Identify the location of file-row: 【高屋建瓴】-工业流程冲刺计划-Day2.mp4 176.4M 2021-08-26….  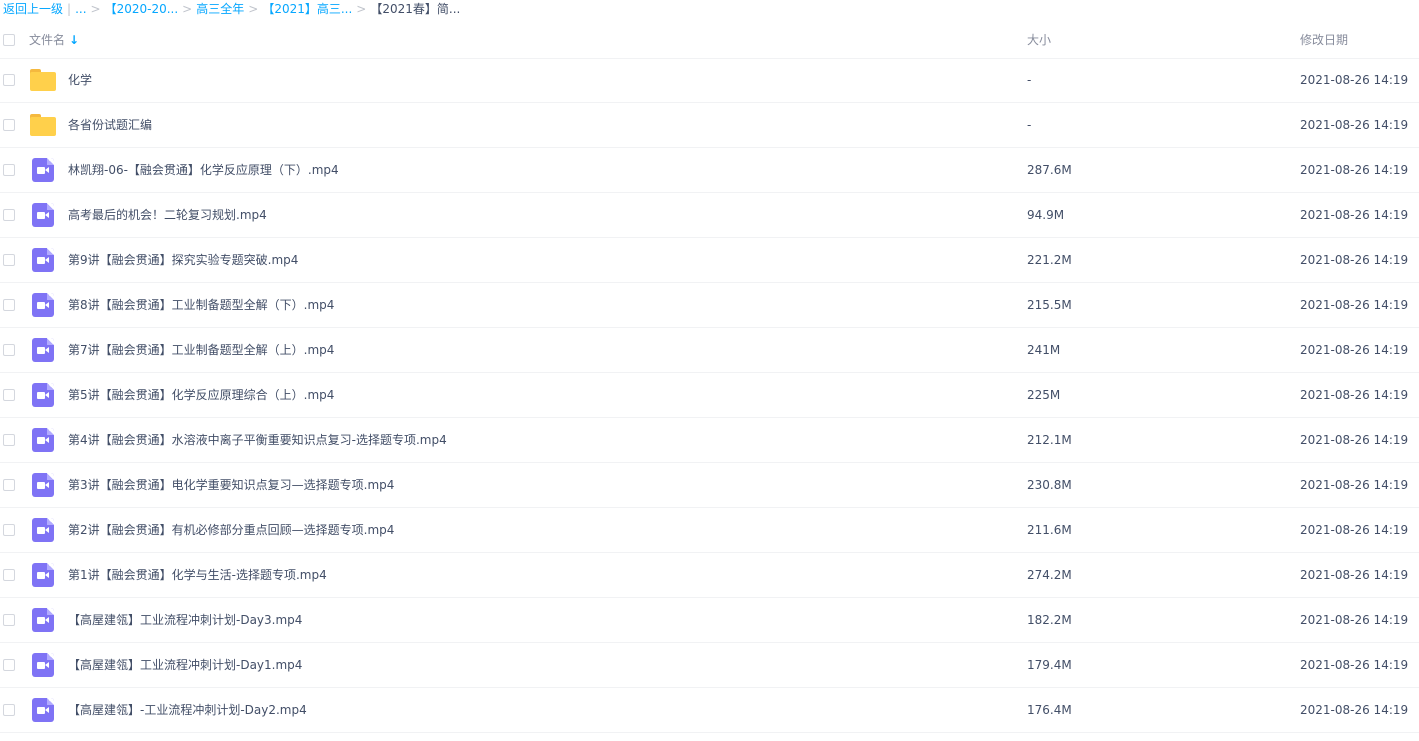
(709, 710).